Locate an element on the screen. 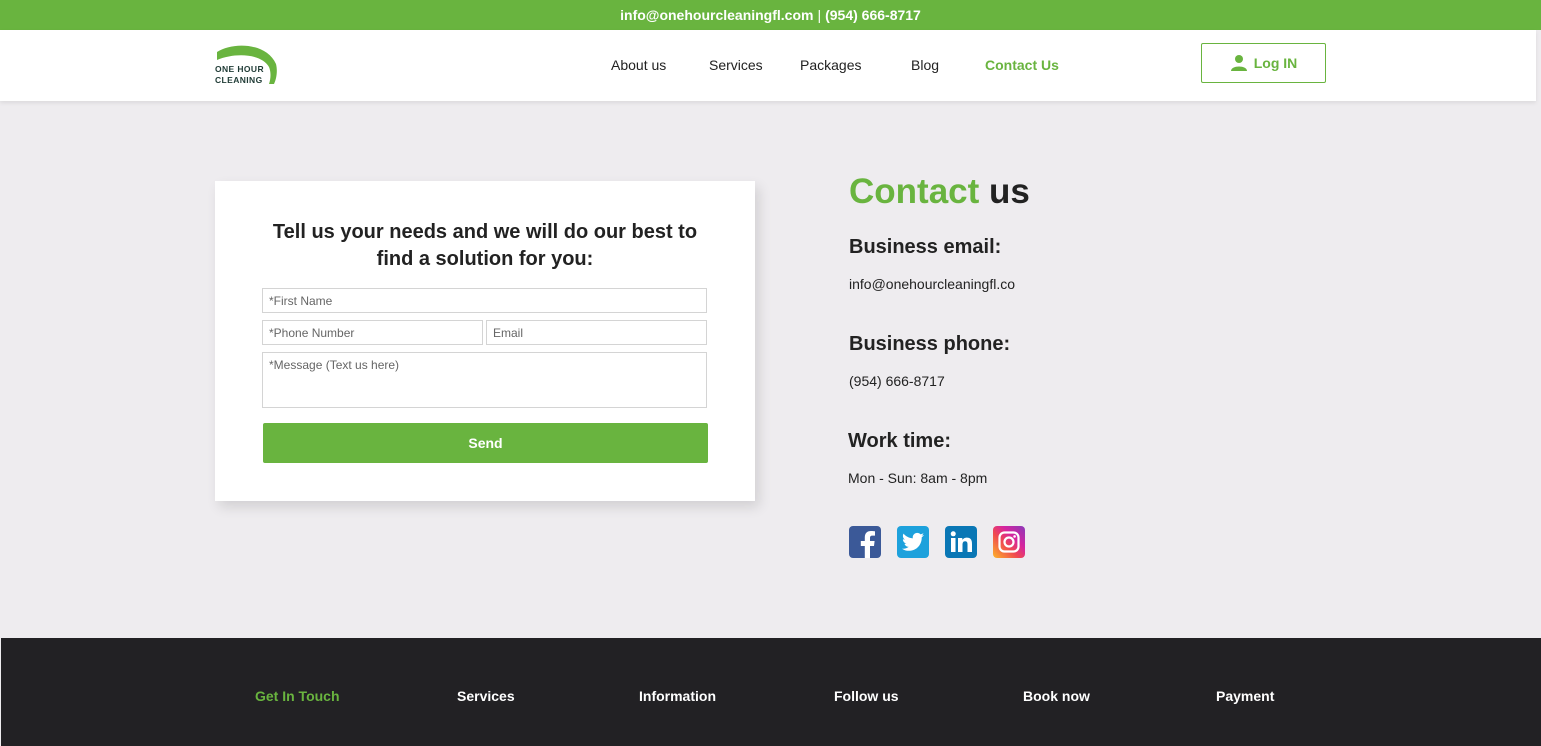  topbar-email-link: info@onehourcleaningfl.com is located at coordinates (716, 15).